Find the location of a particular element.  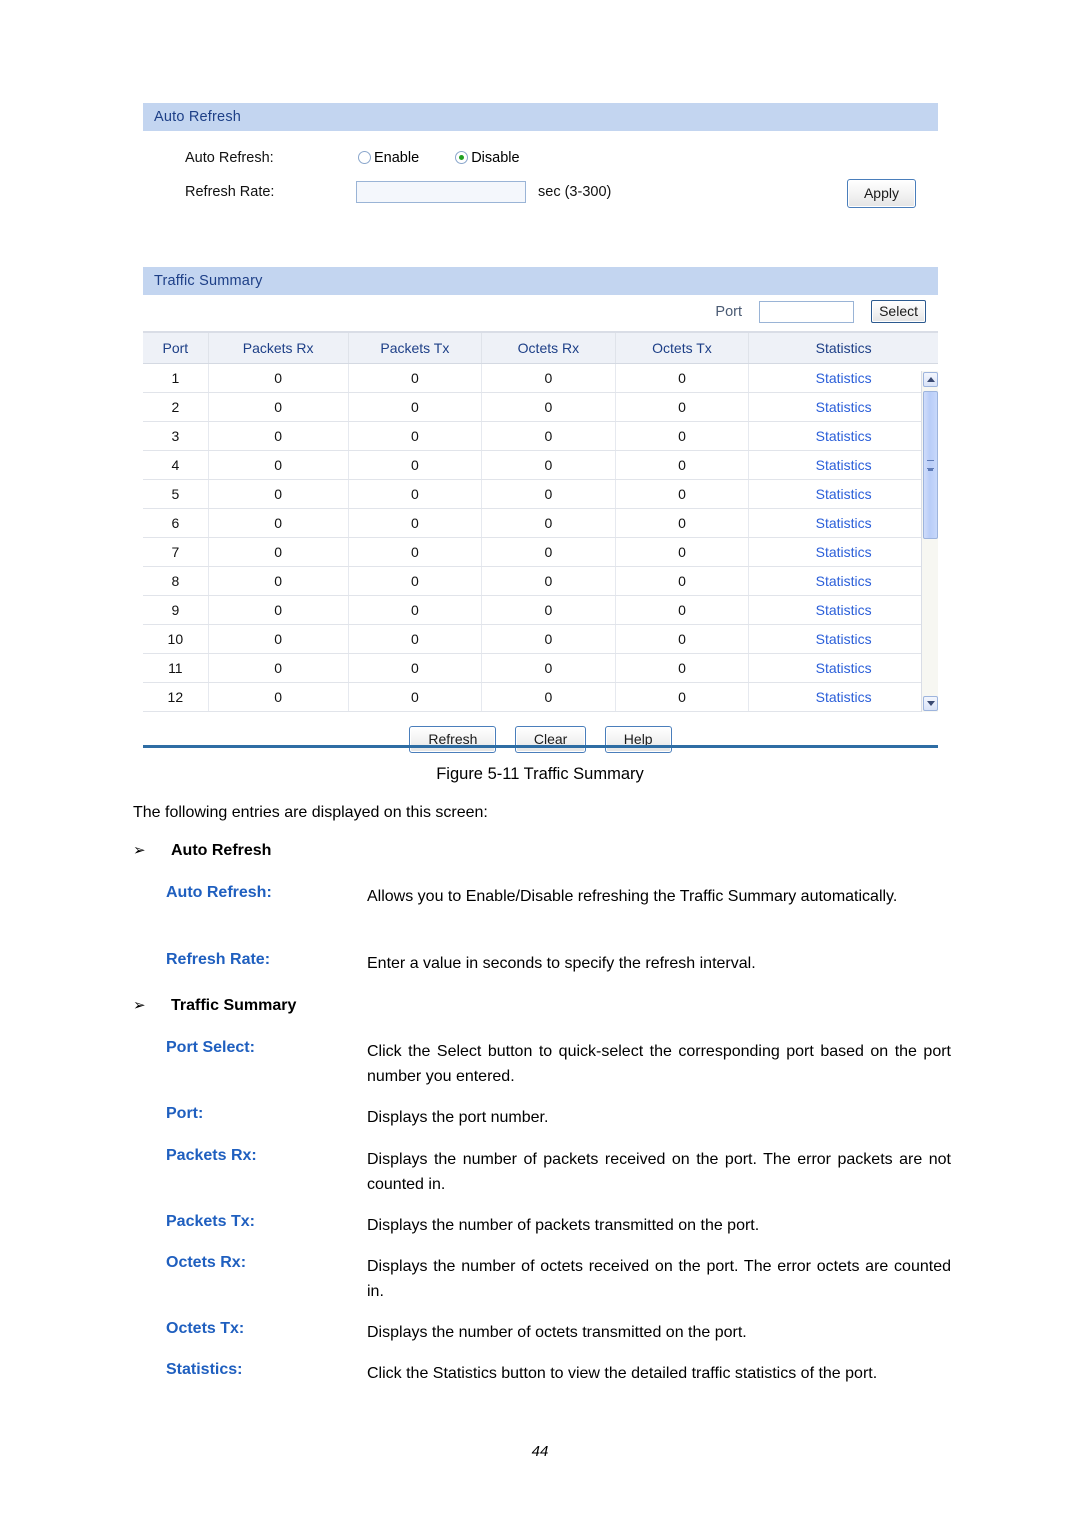

scroll-up-arrow-icon is located at coordinates (930, 379).